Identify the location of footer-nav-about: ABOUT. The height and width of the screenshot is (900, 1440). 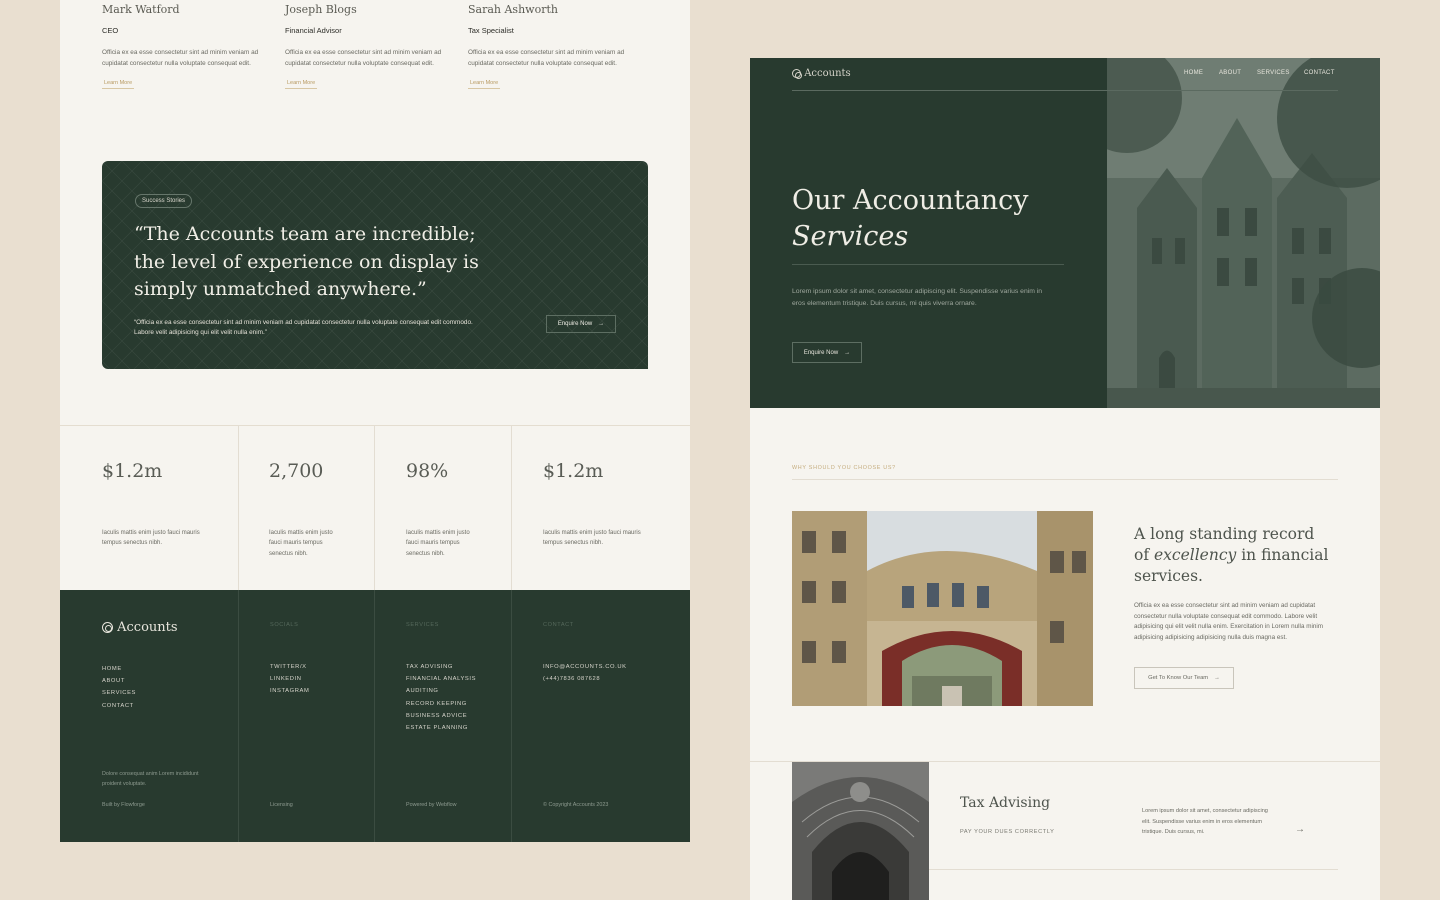
(119, 681).